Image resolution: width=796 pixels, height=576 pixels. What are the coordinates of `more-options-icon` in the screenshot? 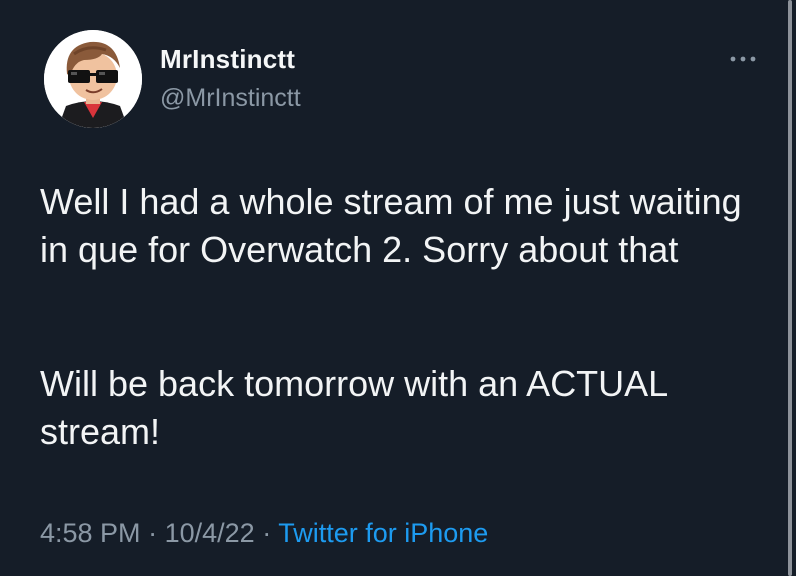 It's located at (743, 59).